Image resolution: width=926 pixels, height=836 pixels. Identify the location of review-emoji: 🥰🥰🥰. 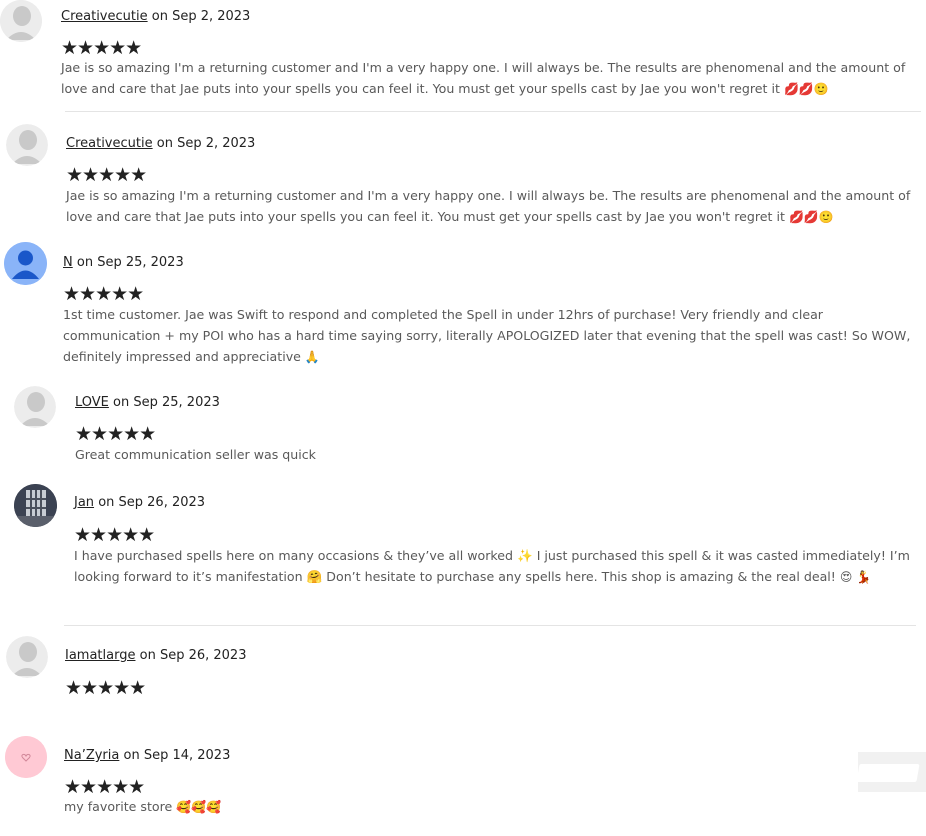
(199, 807).